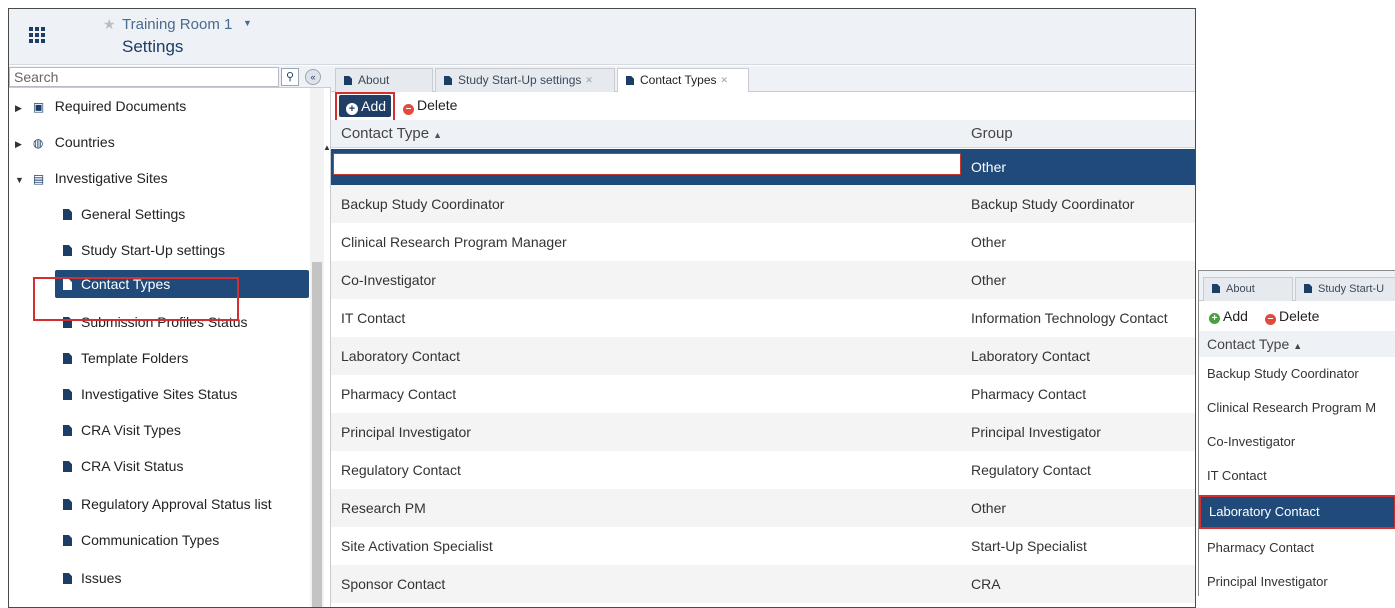  What do you see at coordinates (176, 504) in the screenshot?
I see `sidebar-item-label: Regulatory Approval Status list` at bounding box center [176, 504].